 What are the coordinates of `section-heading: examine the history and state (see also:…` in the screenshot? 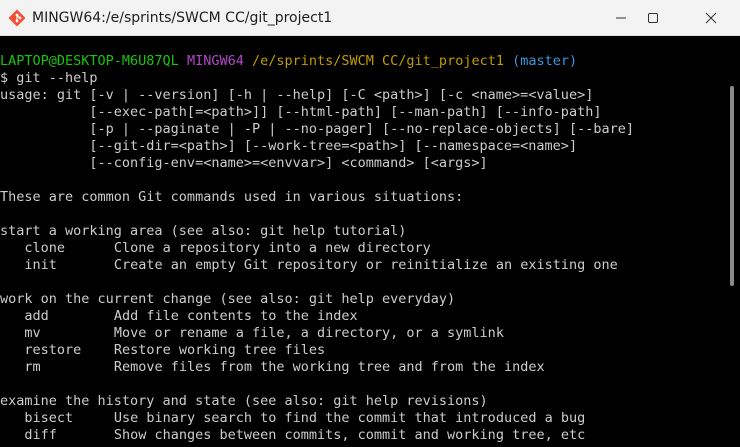 It's located at (244, 401).